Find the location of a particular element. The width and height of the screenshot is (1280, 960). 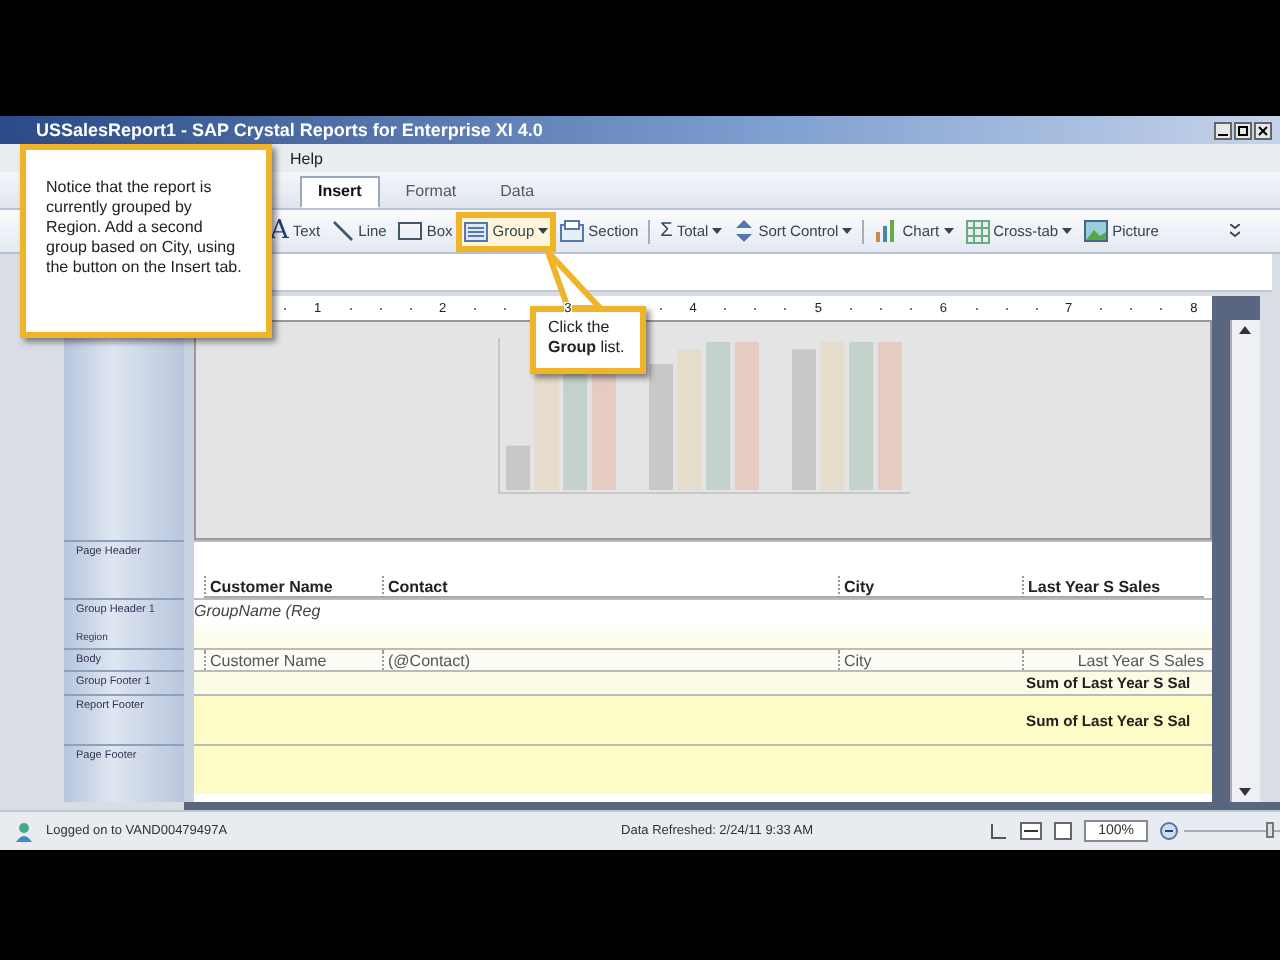

grid-icon is located at coordinates (977, 231).